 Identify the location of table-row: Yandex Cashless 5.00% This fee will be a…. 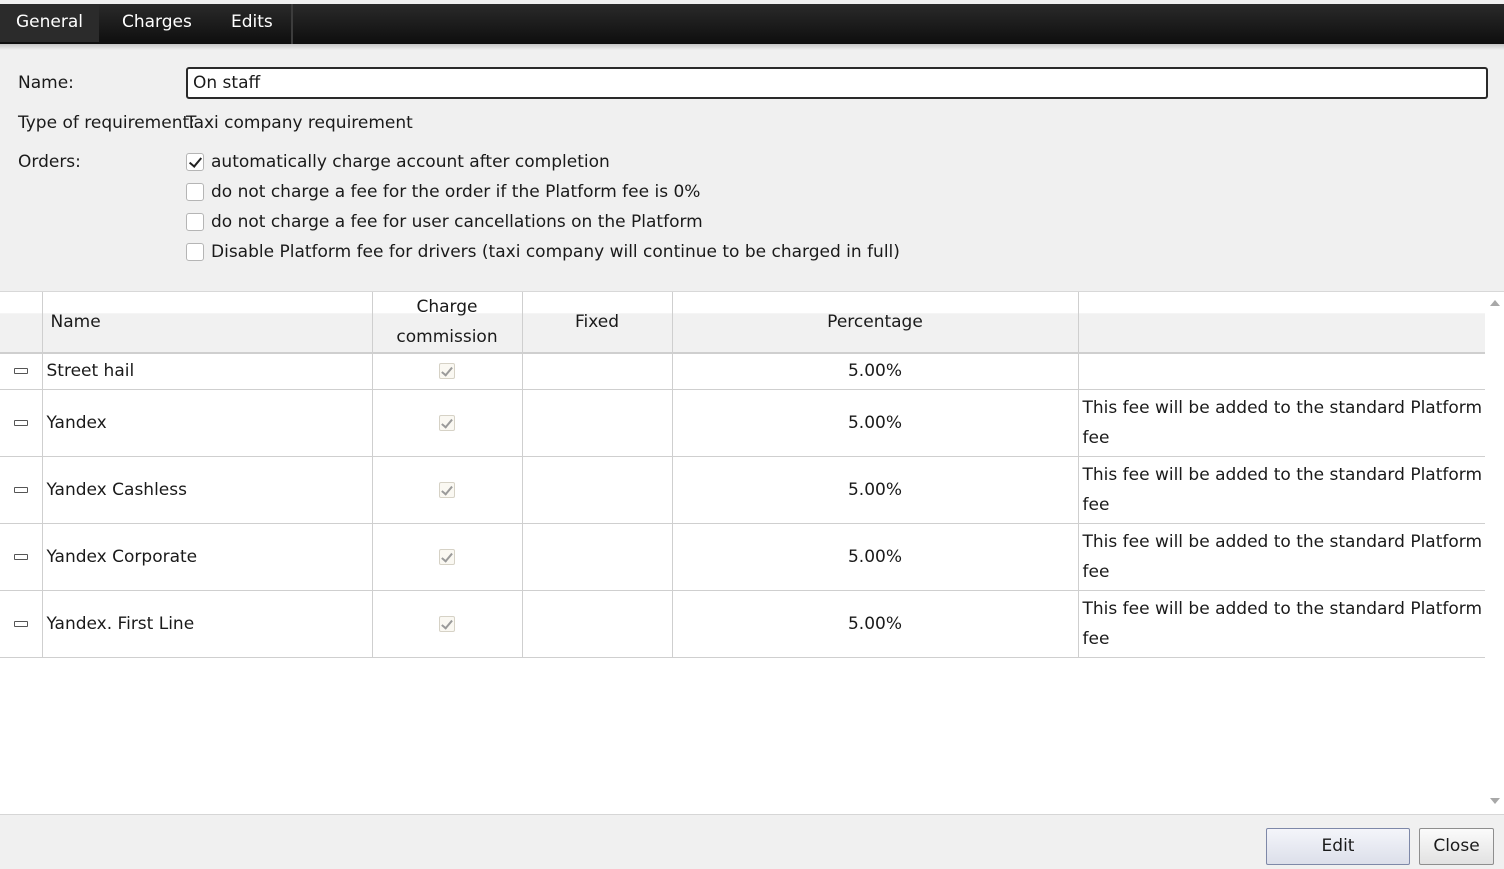
(743, 490).